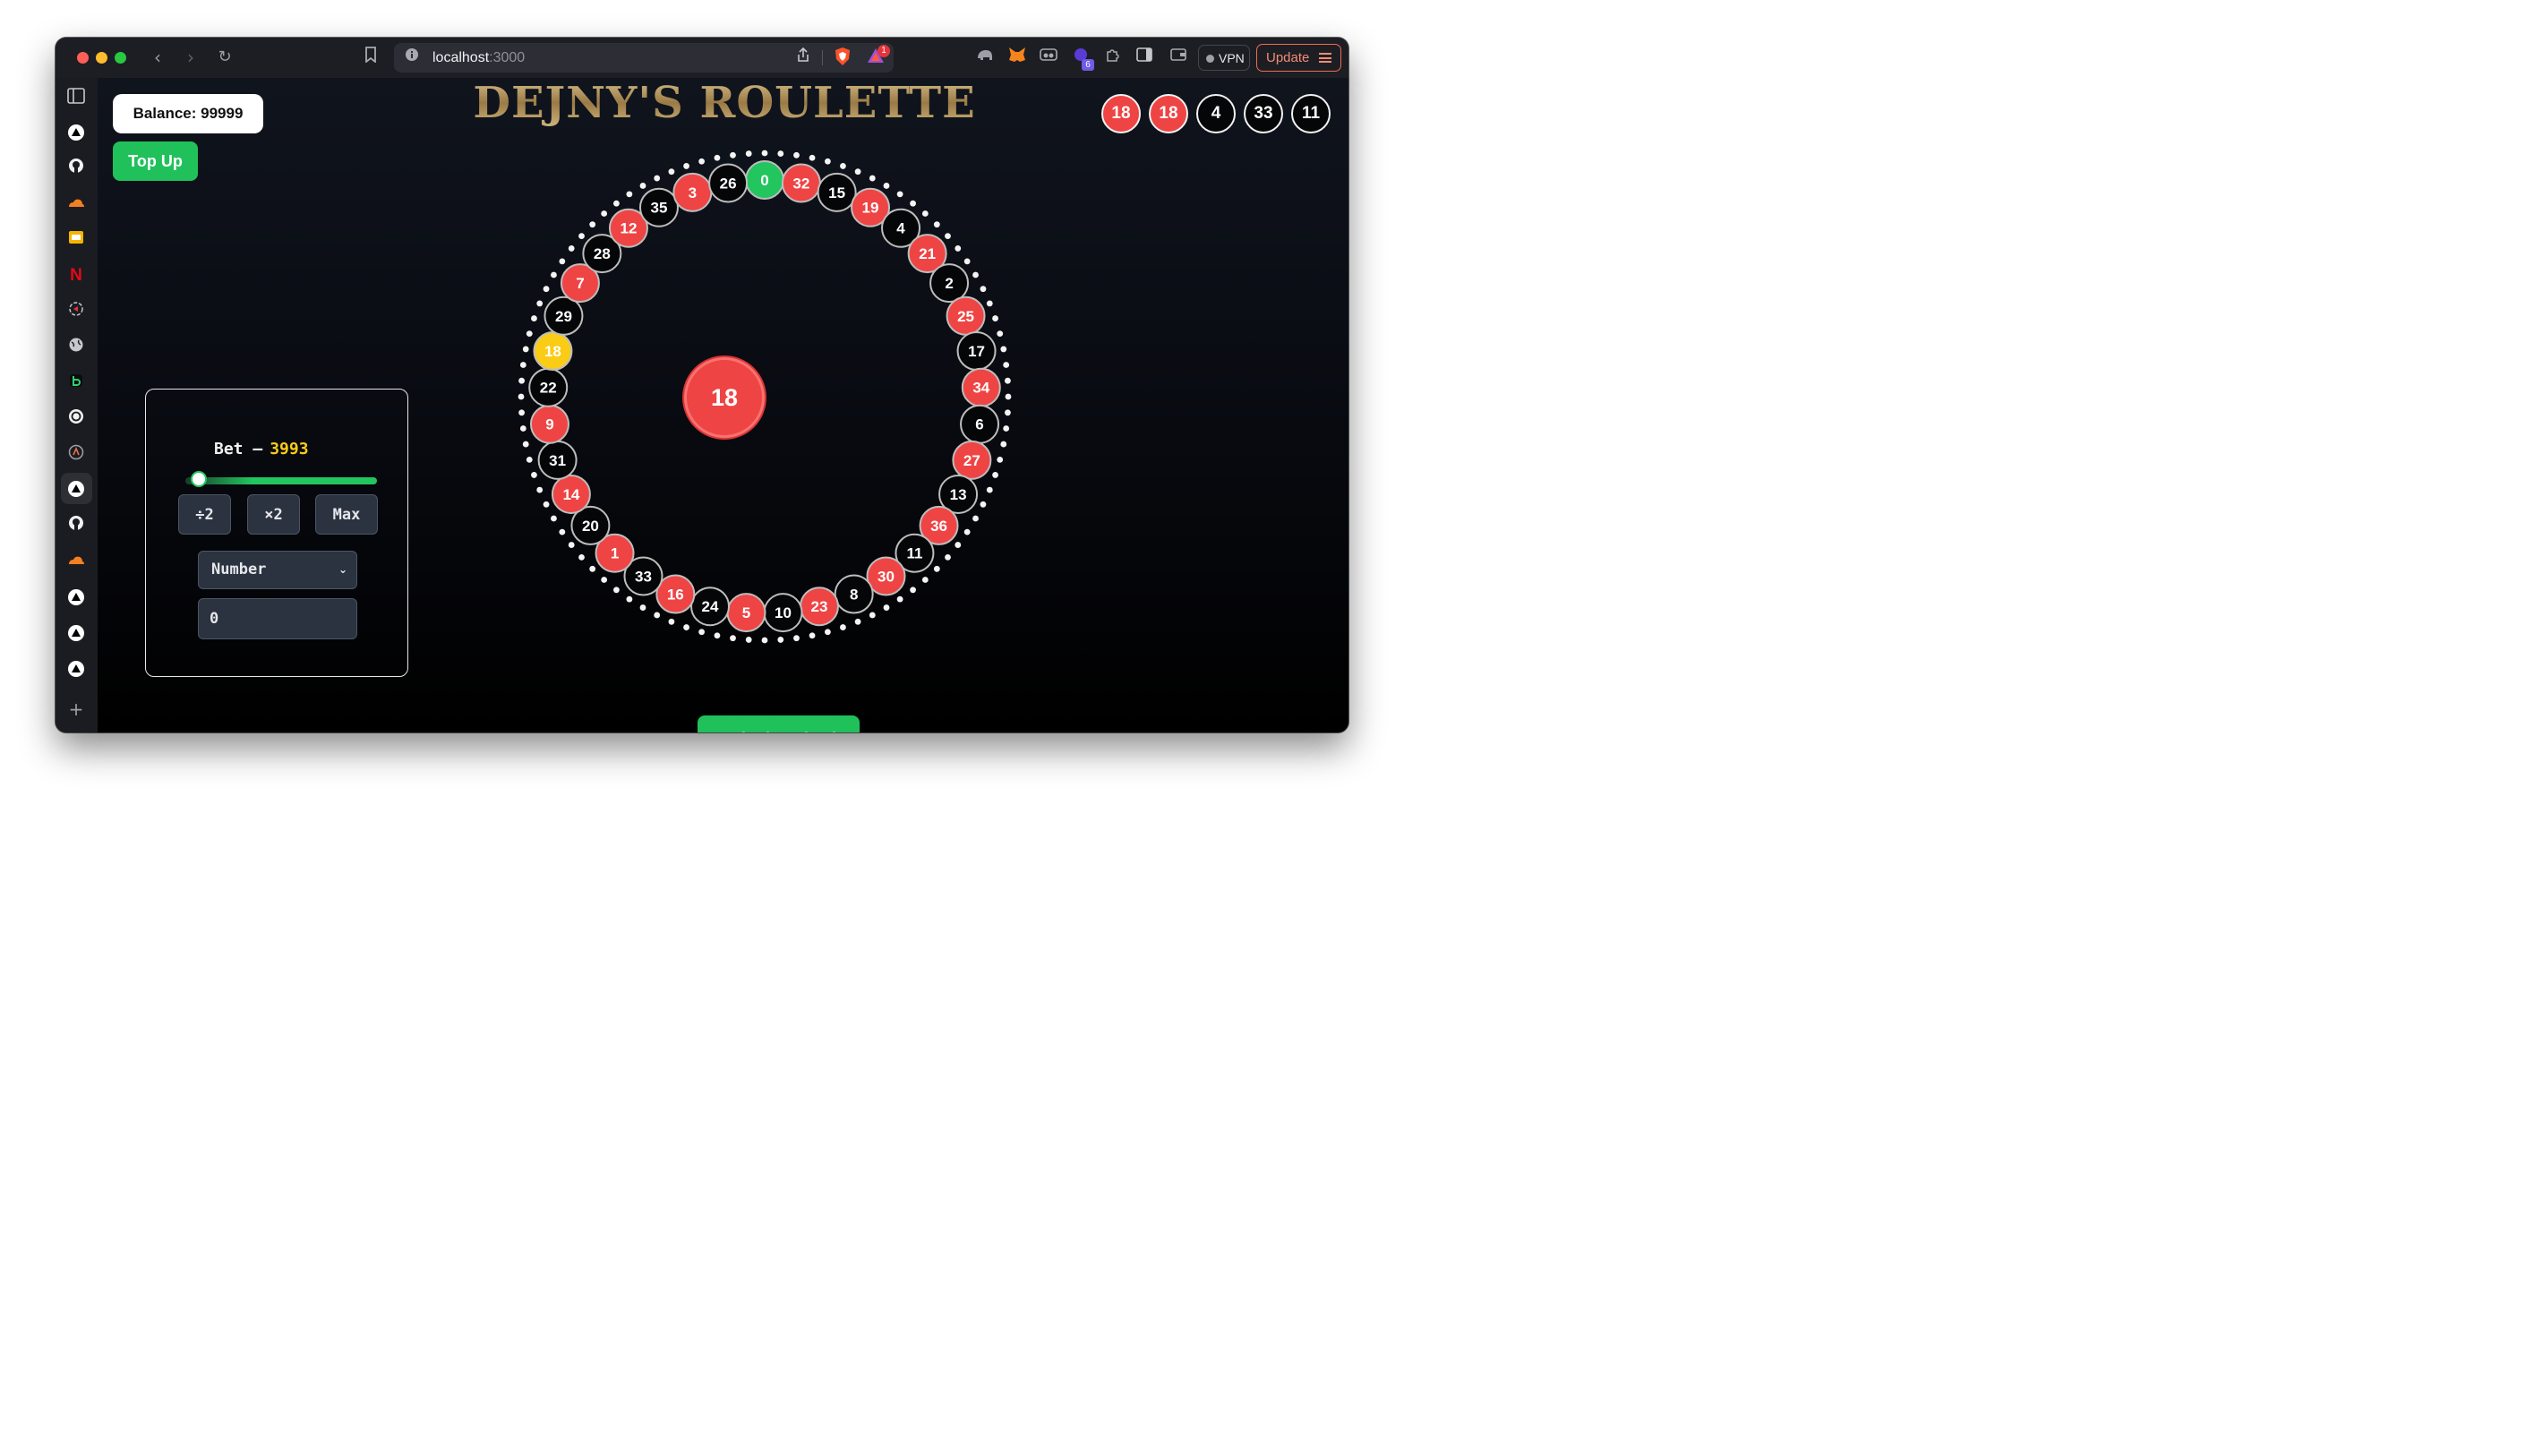 This screenshot has width=2534, height=1456. What do you see at coordinates (972, 460) in the screenshot?
I see `wheel-pocket: 27` at bounding box center [972, 460].